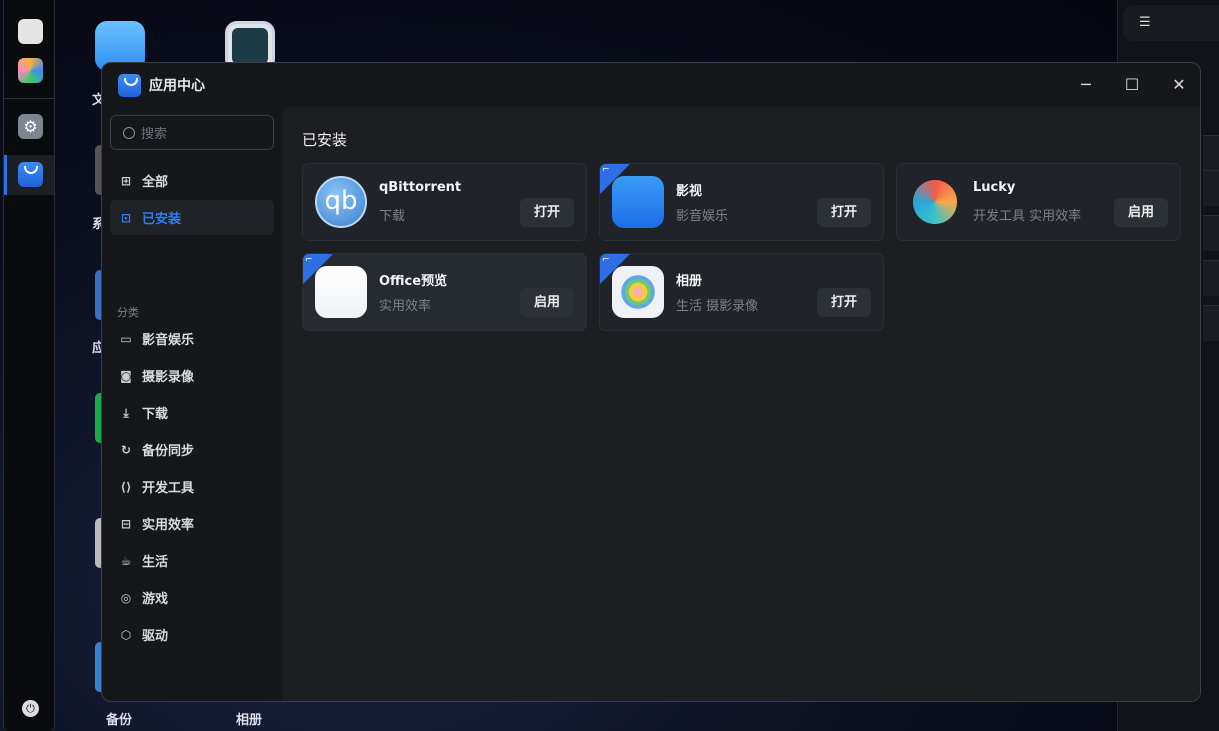 The width and height of the screenshot is (1219, 731). I want to click on store-logo-icon, so click(129, 85).